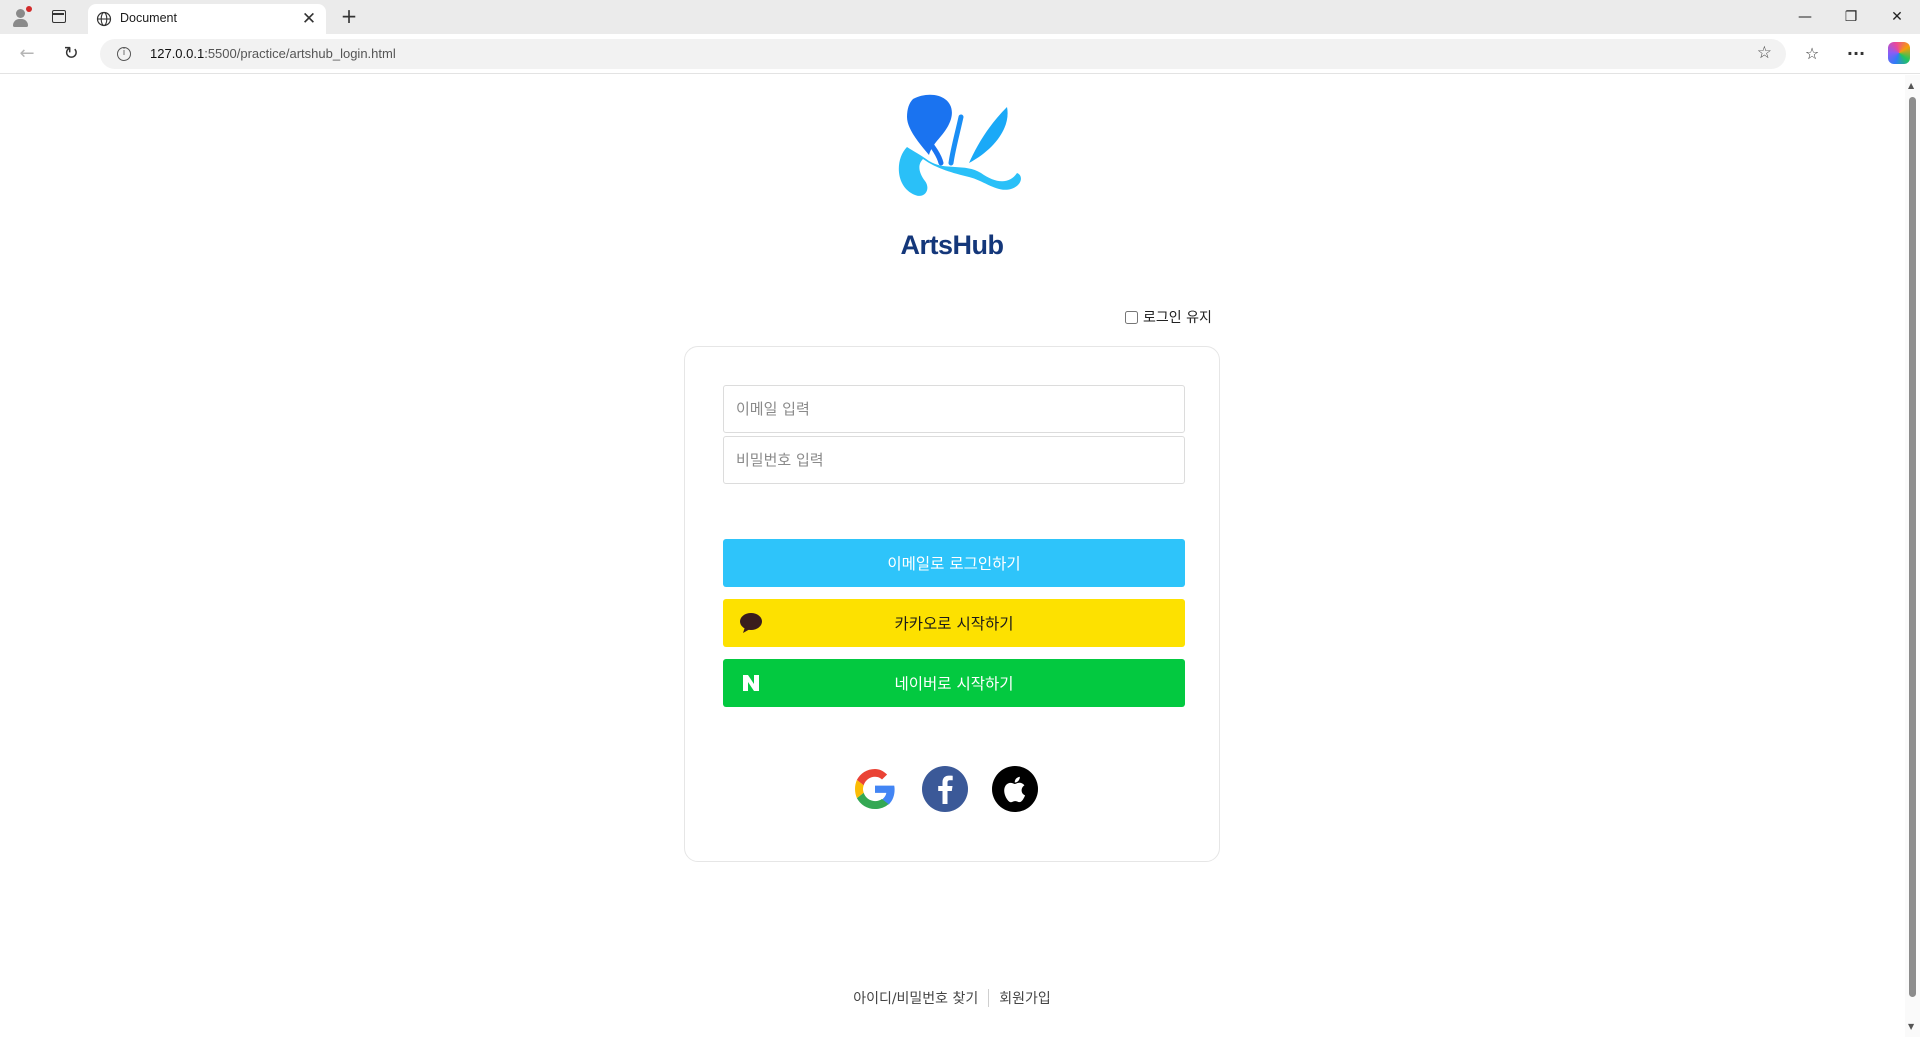 The height and width of the screenshot is (1040, 1920). I want to click on keep-login-checkbox, so click(1131, 317).